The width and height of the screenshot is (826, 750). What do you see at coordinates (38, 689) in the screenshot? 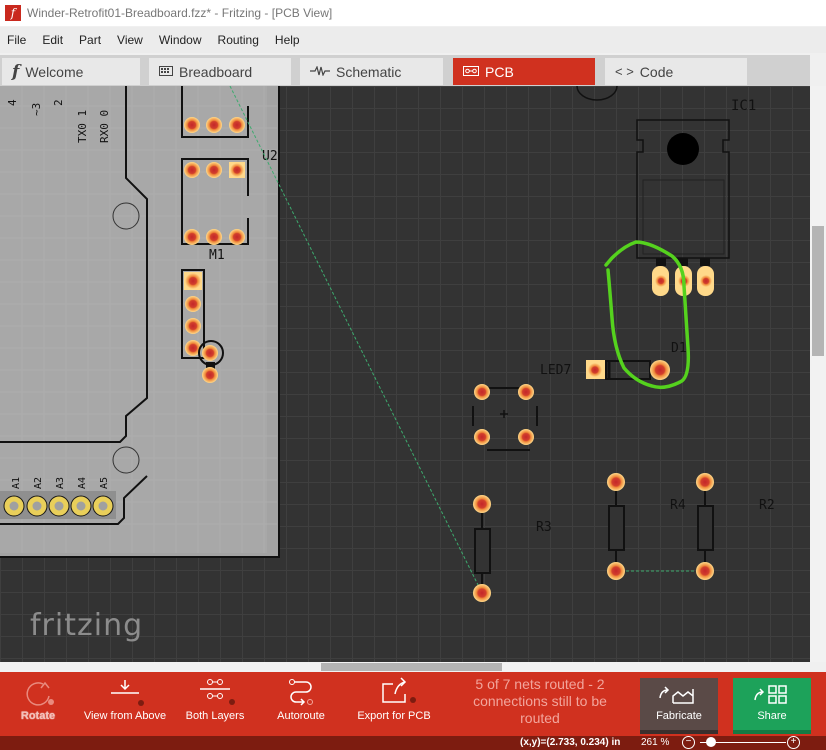
I see `rotate-icon` at bounding box center [38, 689].